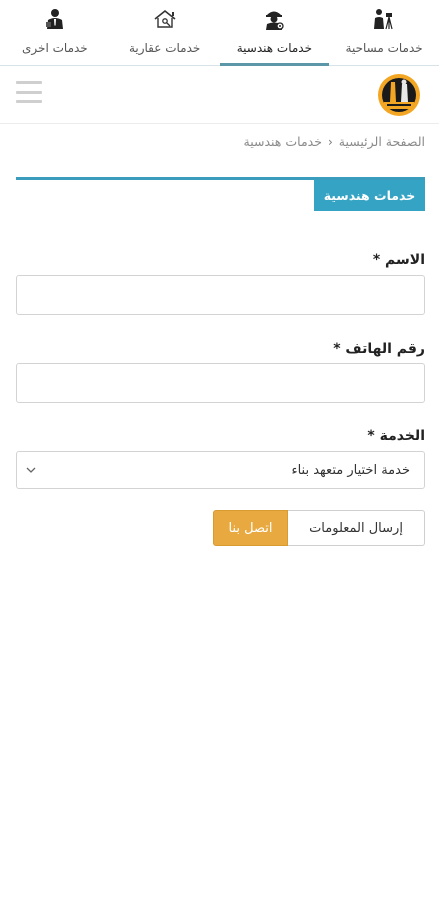 The height and width of the screenshot is (900, 439). Describe the element at coordinates (379, 349) in the screenshot. I see `phone-label: رقم الهاتف *` at that location.